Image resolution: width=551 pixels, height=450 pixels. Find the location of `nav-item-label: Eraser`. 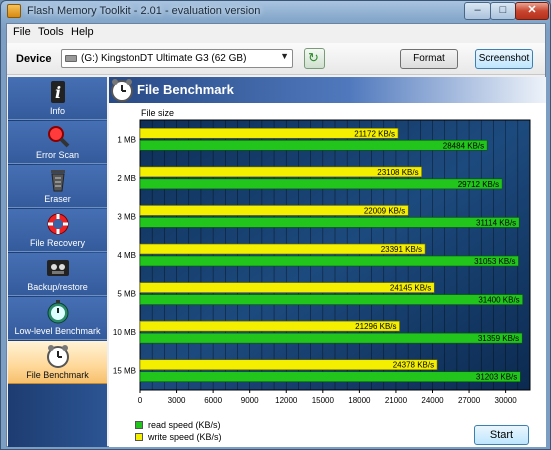

nav-item-label: Eraser is located at coordinates (57, 199).